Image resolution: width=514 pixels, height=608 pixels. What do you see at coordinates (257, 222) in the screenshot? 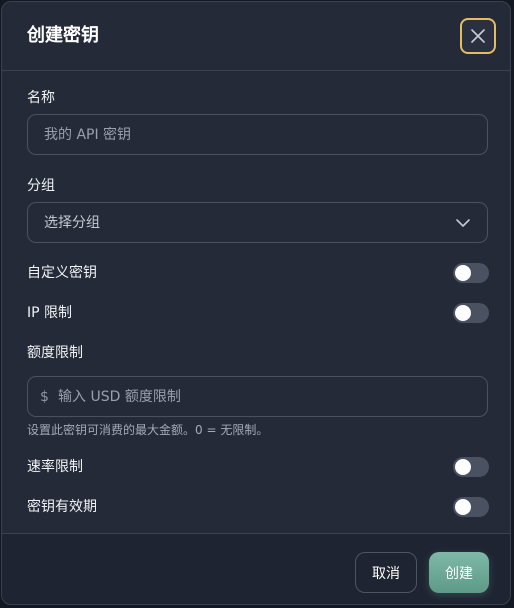
I see `group-select: 选择分组` at bounding box center [257, 222].